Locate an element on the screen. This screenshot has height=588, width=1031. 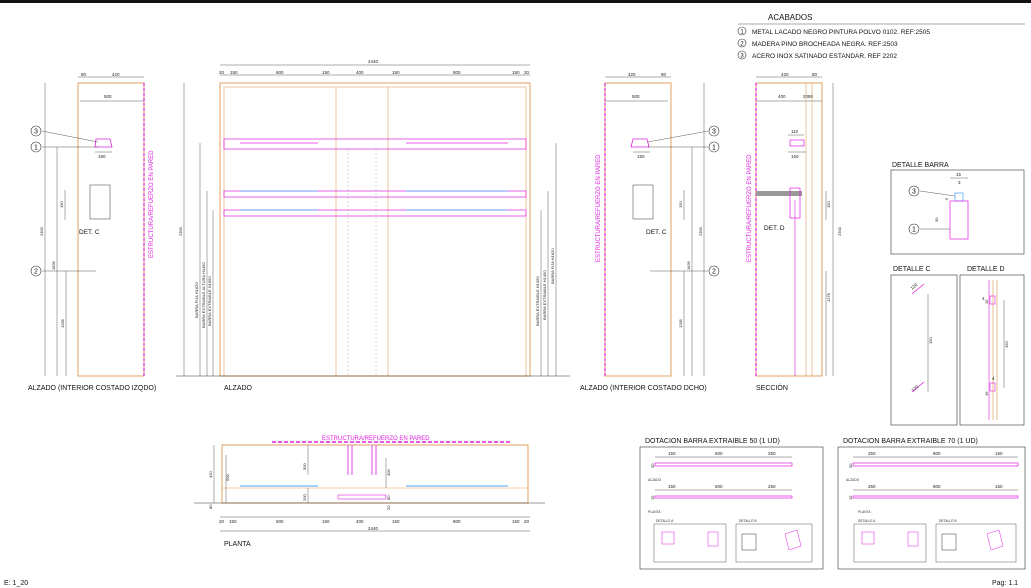
d50-det-a: DETALLE A is located at coordinates (665, 521).